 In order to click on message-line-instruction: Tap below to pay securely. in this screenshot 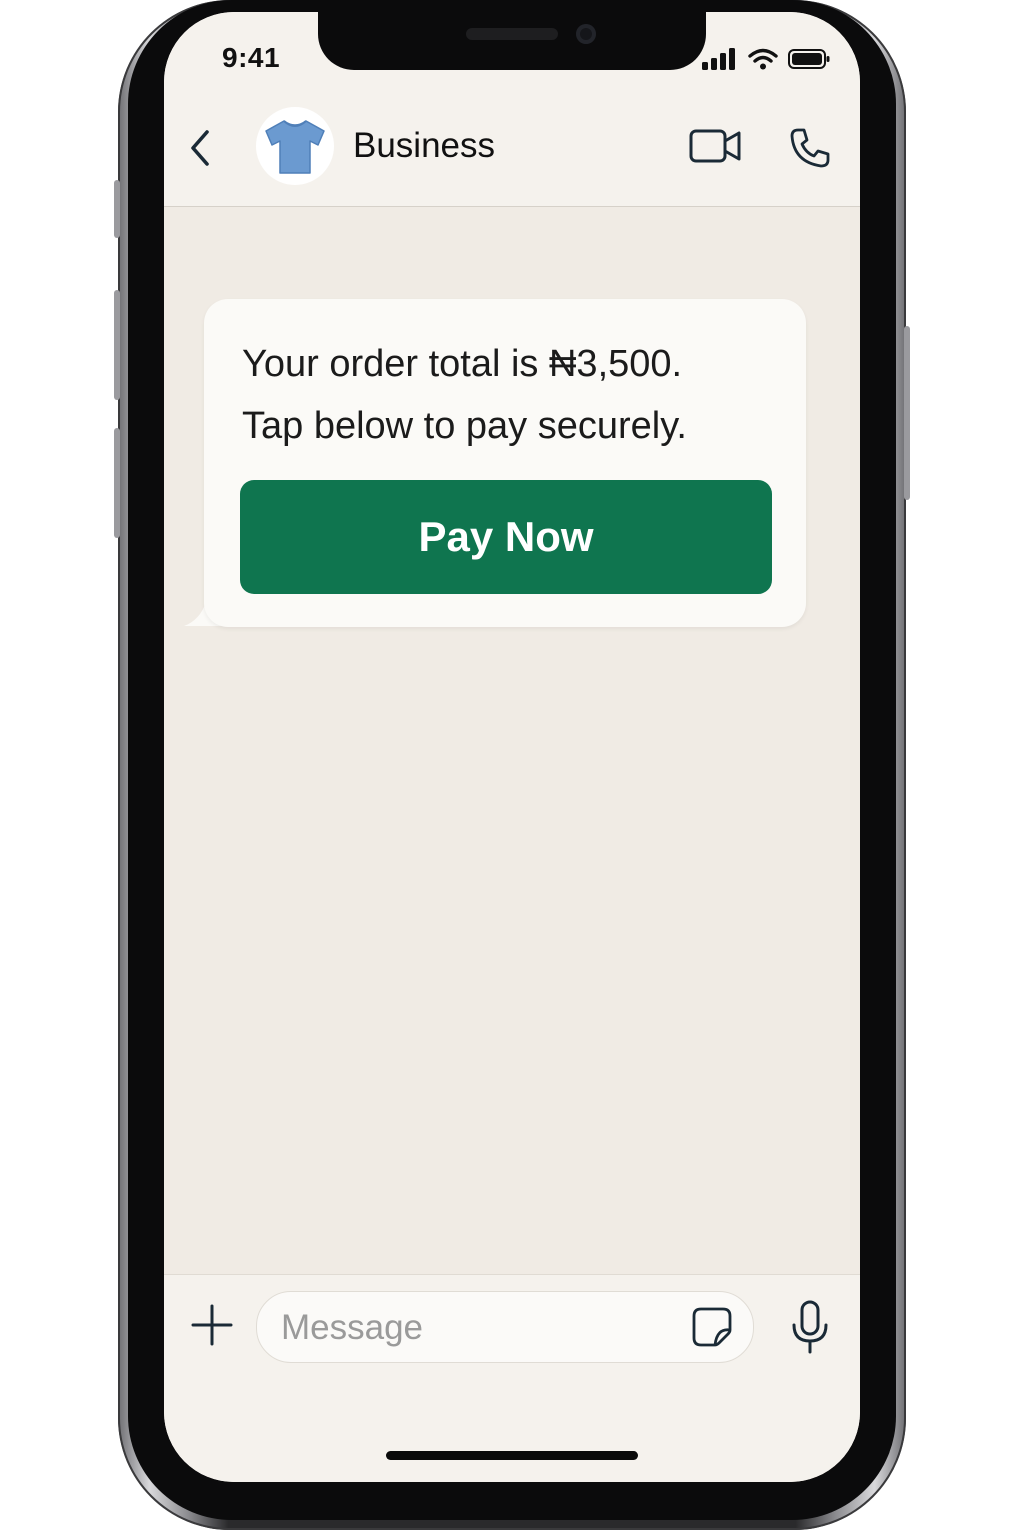, I will do `click(464, 426)`.